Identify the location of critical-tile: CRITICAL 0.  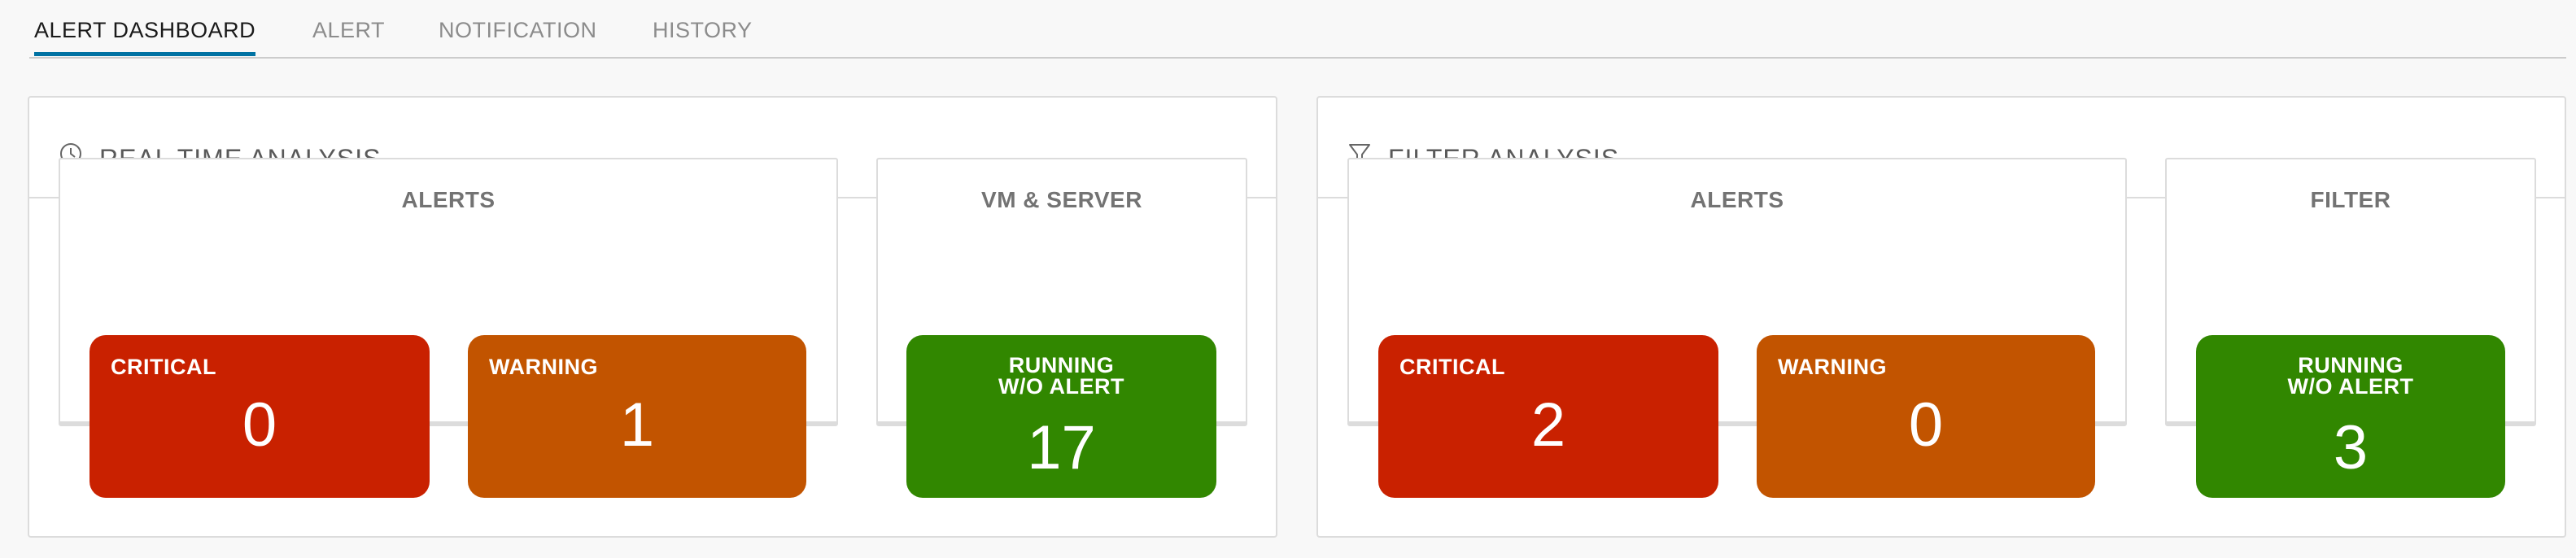
(260, 416).